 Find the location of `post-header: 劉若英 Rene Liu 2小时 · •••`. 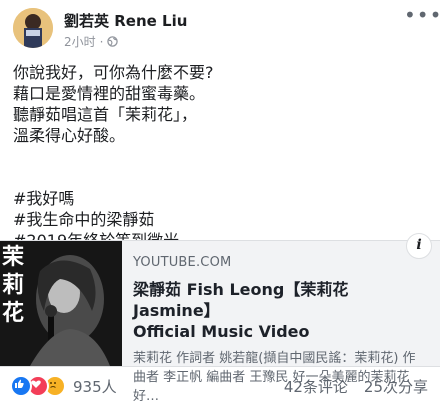

post-header: 劉若英 Rene Liu 2小时 · ••• is located at coordinates (220, 28).